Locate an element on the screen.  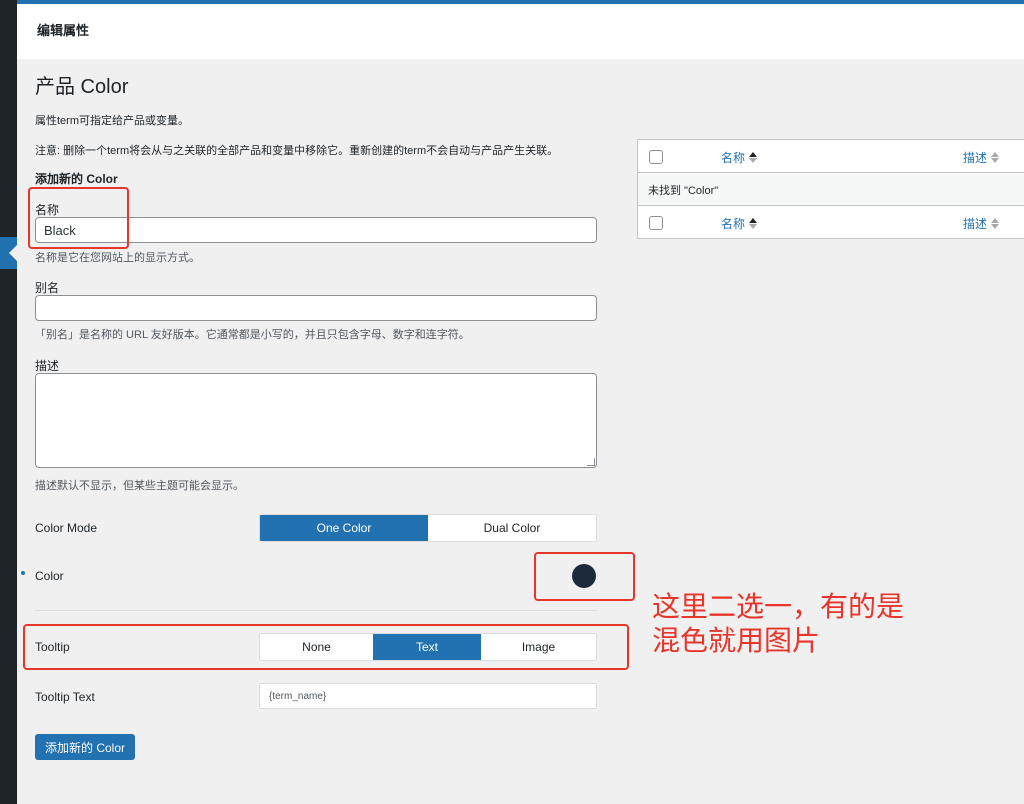
select-all-checkbox-footer is located at coordinates (656, 223).